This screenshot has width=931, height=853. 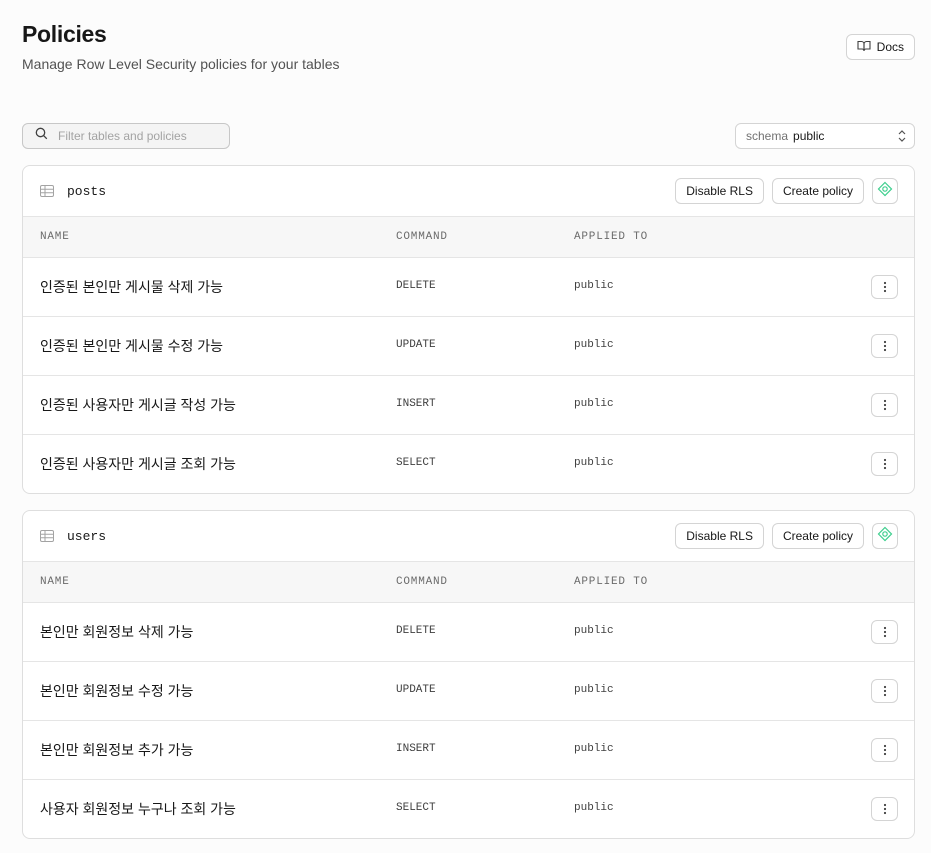 What do you see at coordinates (64, 34) in the screenshot?
I see `page-title: Policies` at bounding box center [64, 34].